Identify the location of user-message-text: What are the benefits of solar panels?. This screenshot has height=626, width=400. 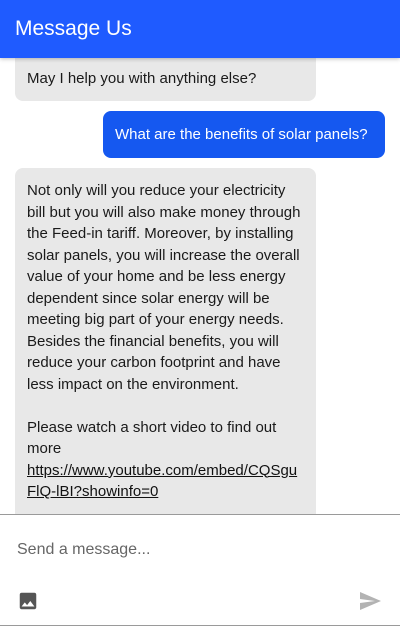
(241, 134).